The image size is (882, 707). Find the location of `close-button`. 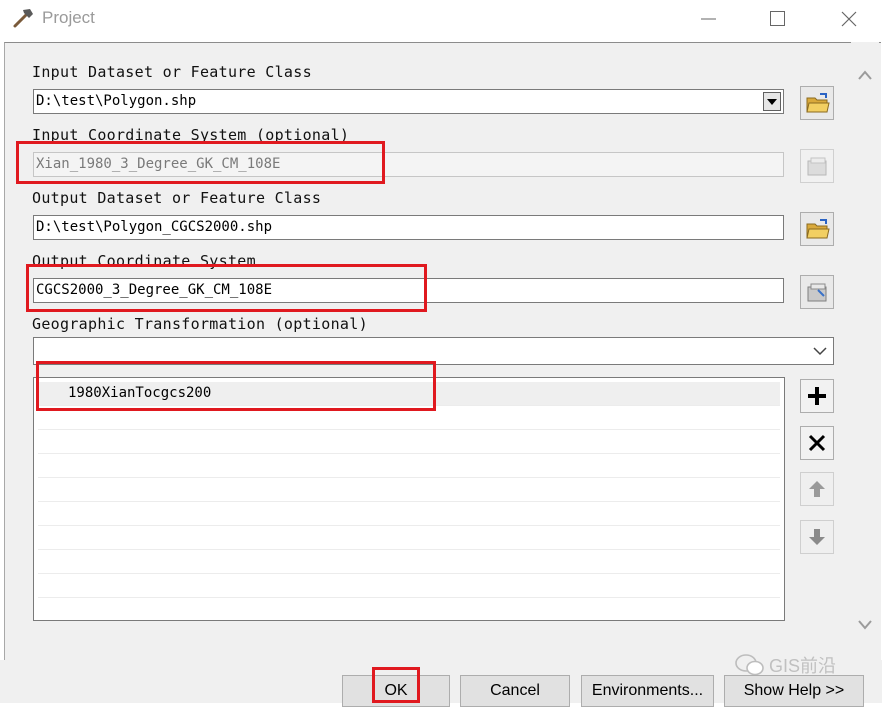

close-button is located at coordinates (849, 19).